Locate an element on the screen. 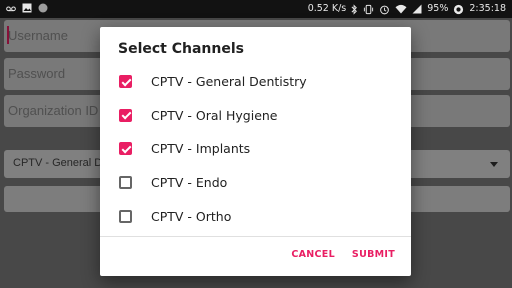 The width and height of the screenshot is (512, 288). channel-item-general-dentistry: CPTV - General Dentistry is located at coordinates (255, 82).